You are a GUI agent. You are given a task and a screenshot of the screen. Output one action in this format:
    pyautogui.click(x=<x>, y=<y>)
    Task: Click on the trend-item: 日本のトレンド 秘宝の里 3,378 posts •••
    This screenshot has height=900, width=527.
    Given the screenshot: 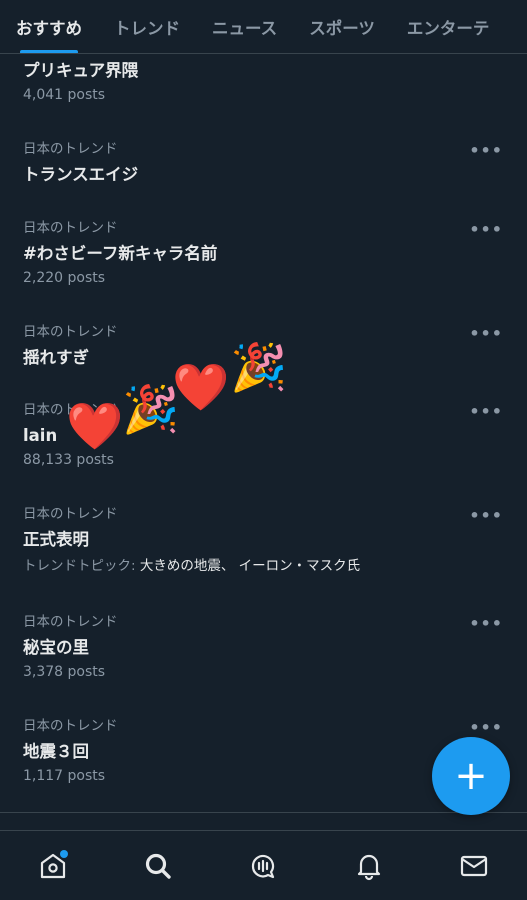 What is the action you would take?
    pyautogui.click(x=263, y=647)
    